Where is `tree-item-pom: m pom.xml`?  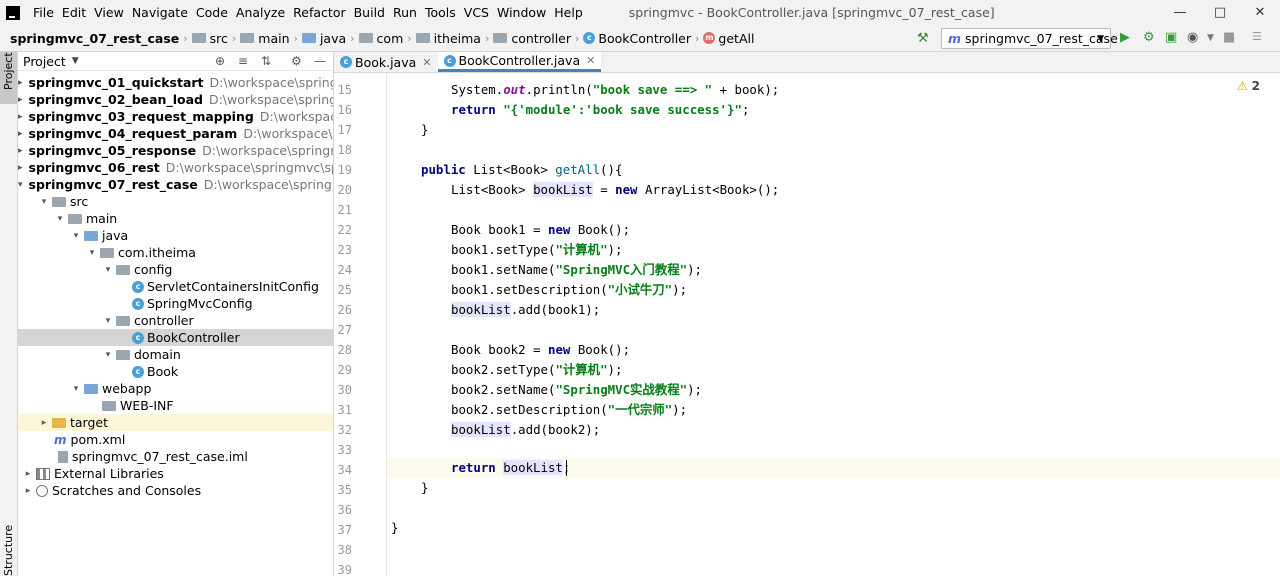 tree-item-pom: m pom.xml is located at coordinates (175, 439).